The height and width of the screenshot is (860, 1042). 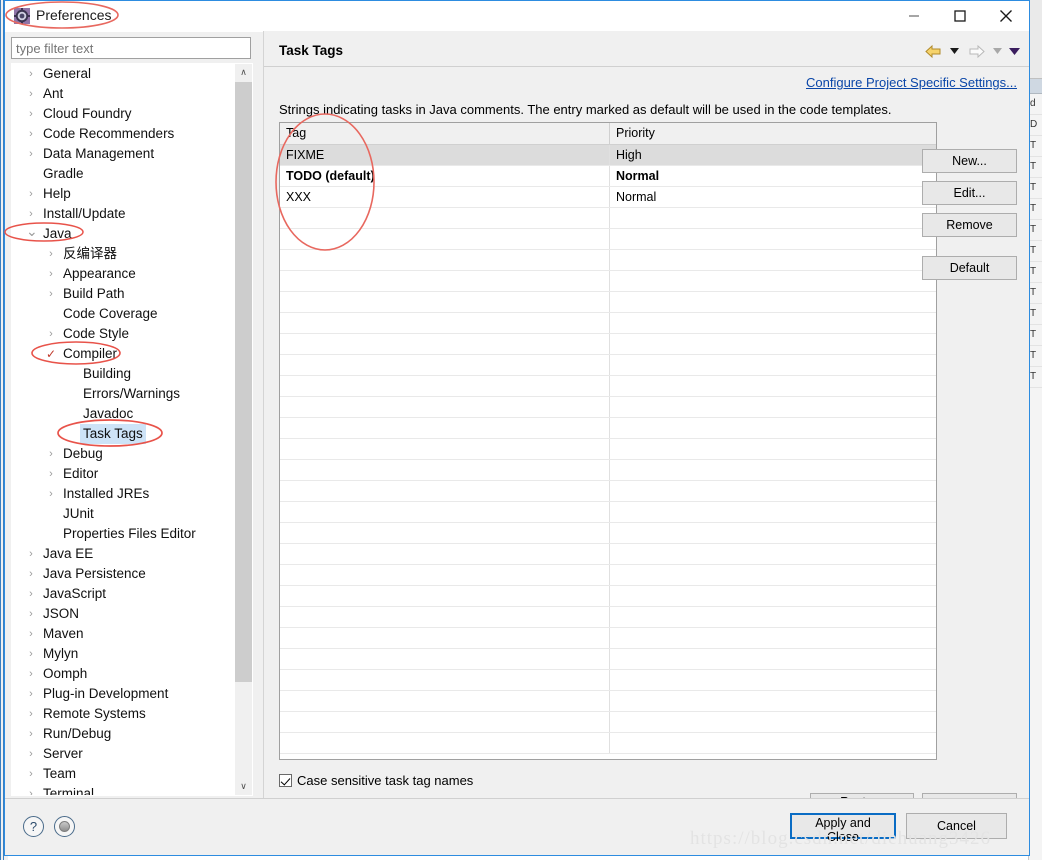 I want to click on tree-scrollbar: ∧ ∨, so click(x=243, y=429).